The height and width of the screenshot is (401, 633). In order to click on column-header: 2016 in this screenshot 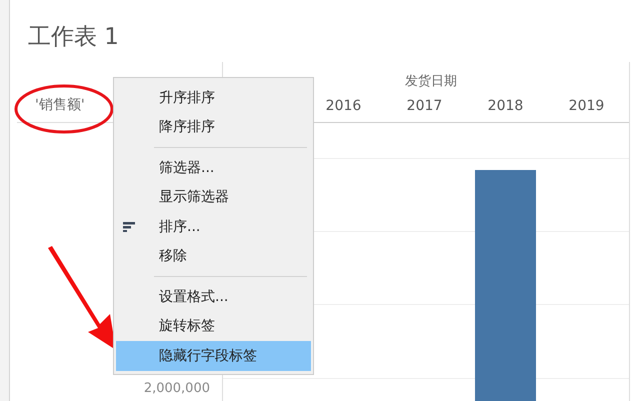, I will do `click(343, 106)`.